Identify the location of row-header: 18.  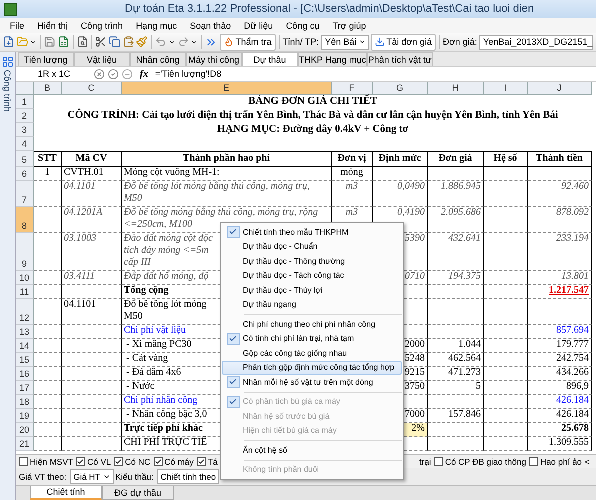
(25, 402).